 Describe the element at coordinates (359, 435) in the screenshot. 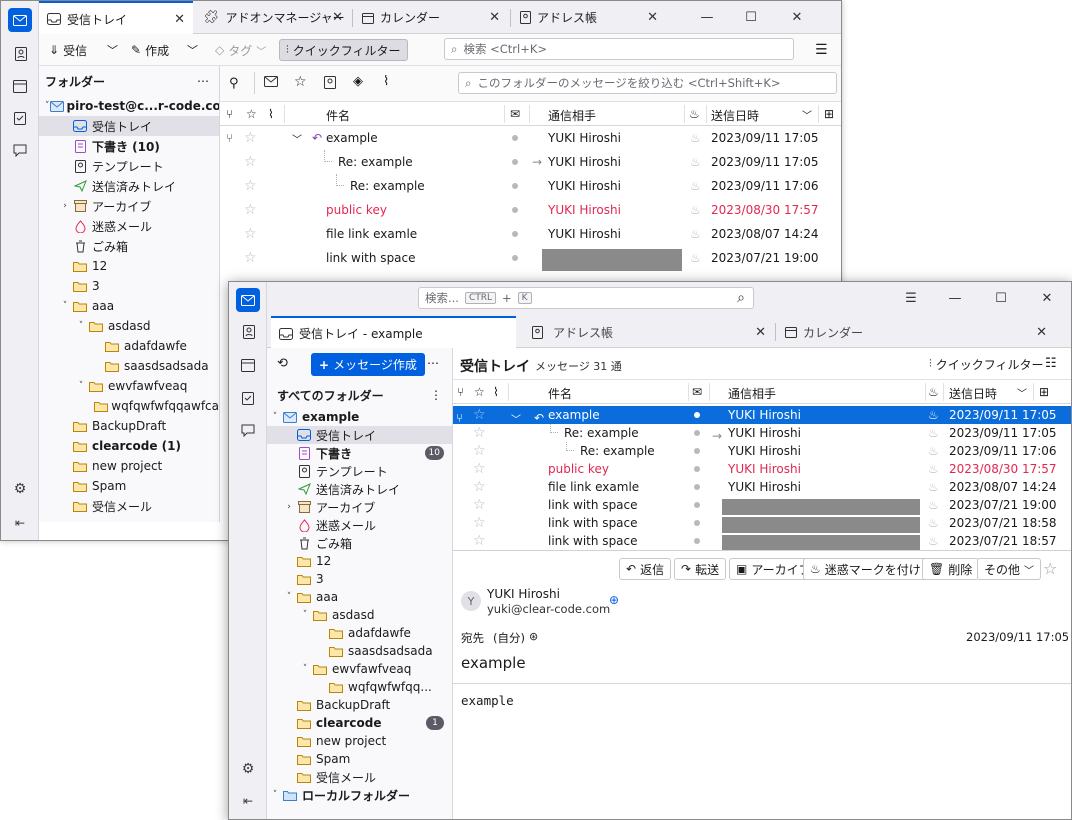

I see `folder-row: 受信トレイ` at that location.